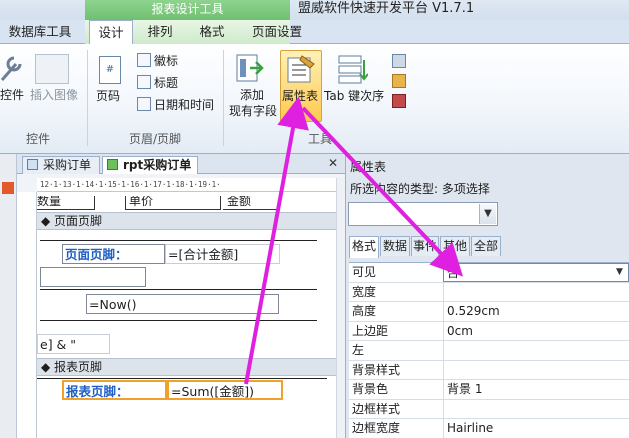 The width and height of the screenshot is (629, 438). Describe the element at coordinates (425, 246) in the screenshot. I see `prop-tab-event: 事件` at that location.